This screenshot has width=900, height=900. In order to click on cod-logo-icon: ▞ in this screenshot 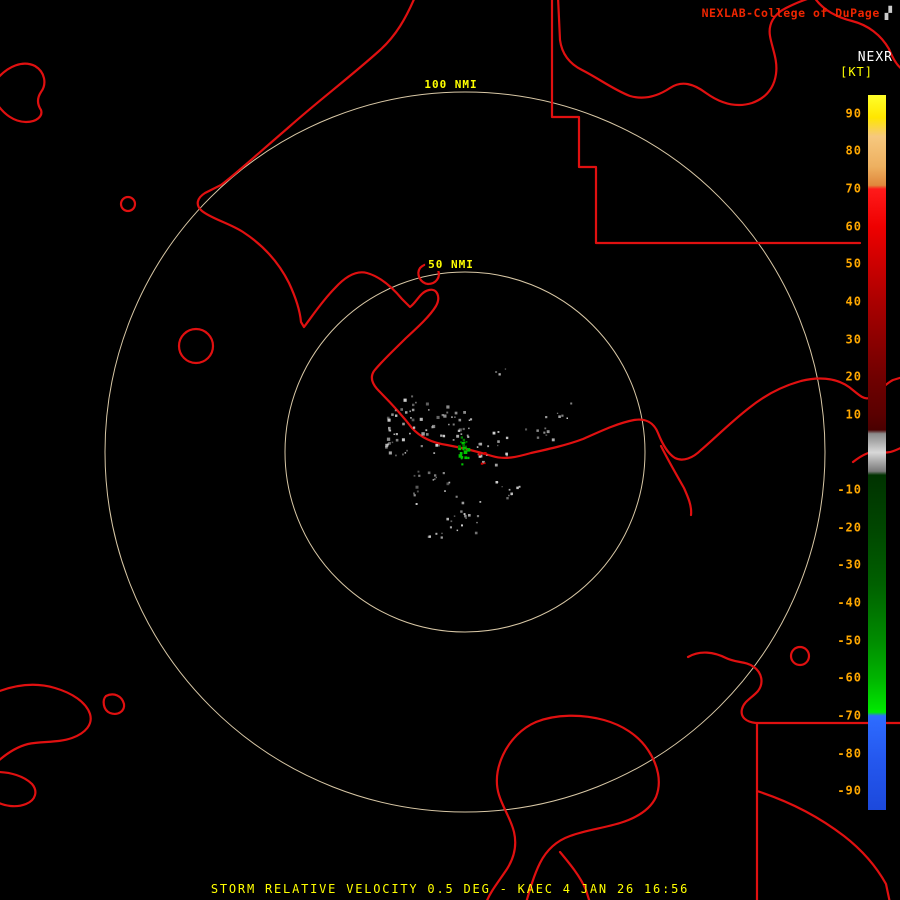, I will do `click(888, 13)`.